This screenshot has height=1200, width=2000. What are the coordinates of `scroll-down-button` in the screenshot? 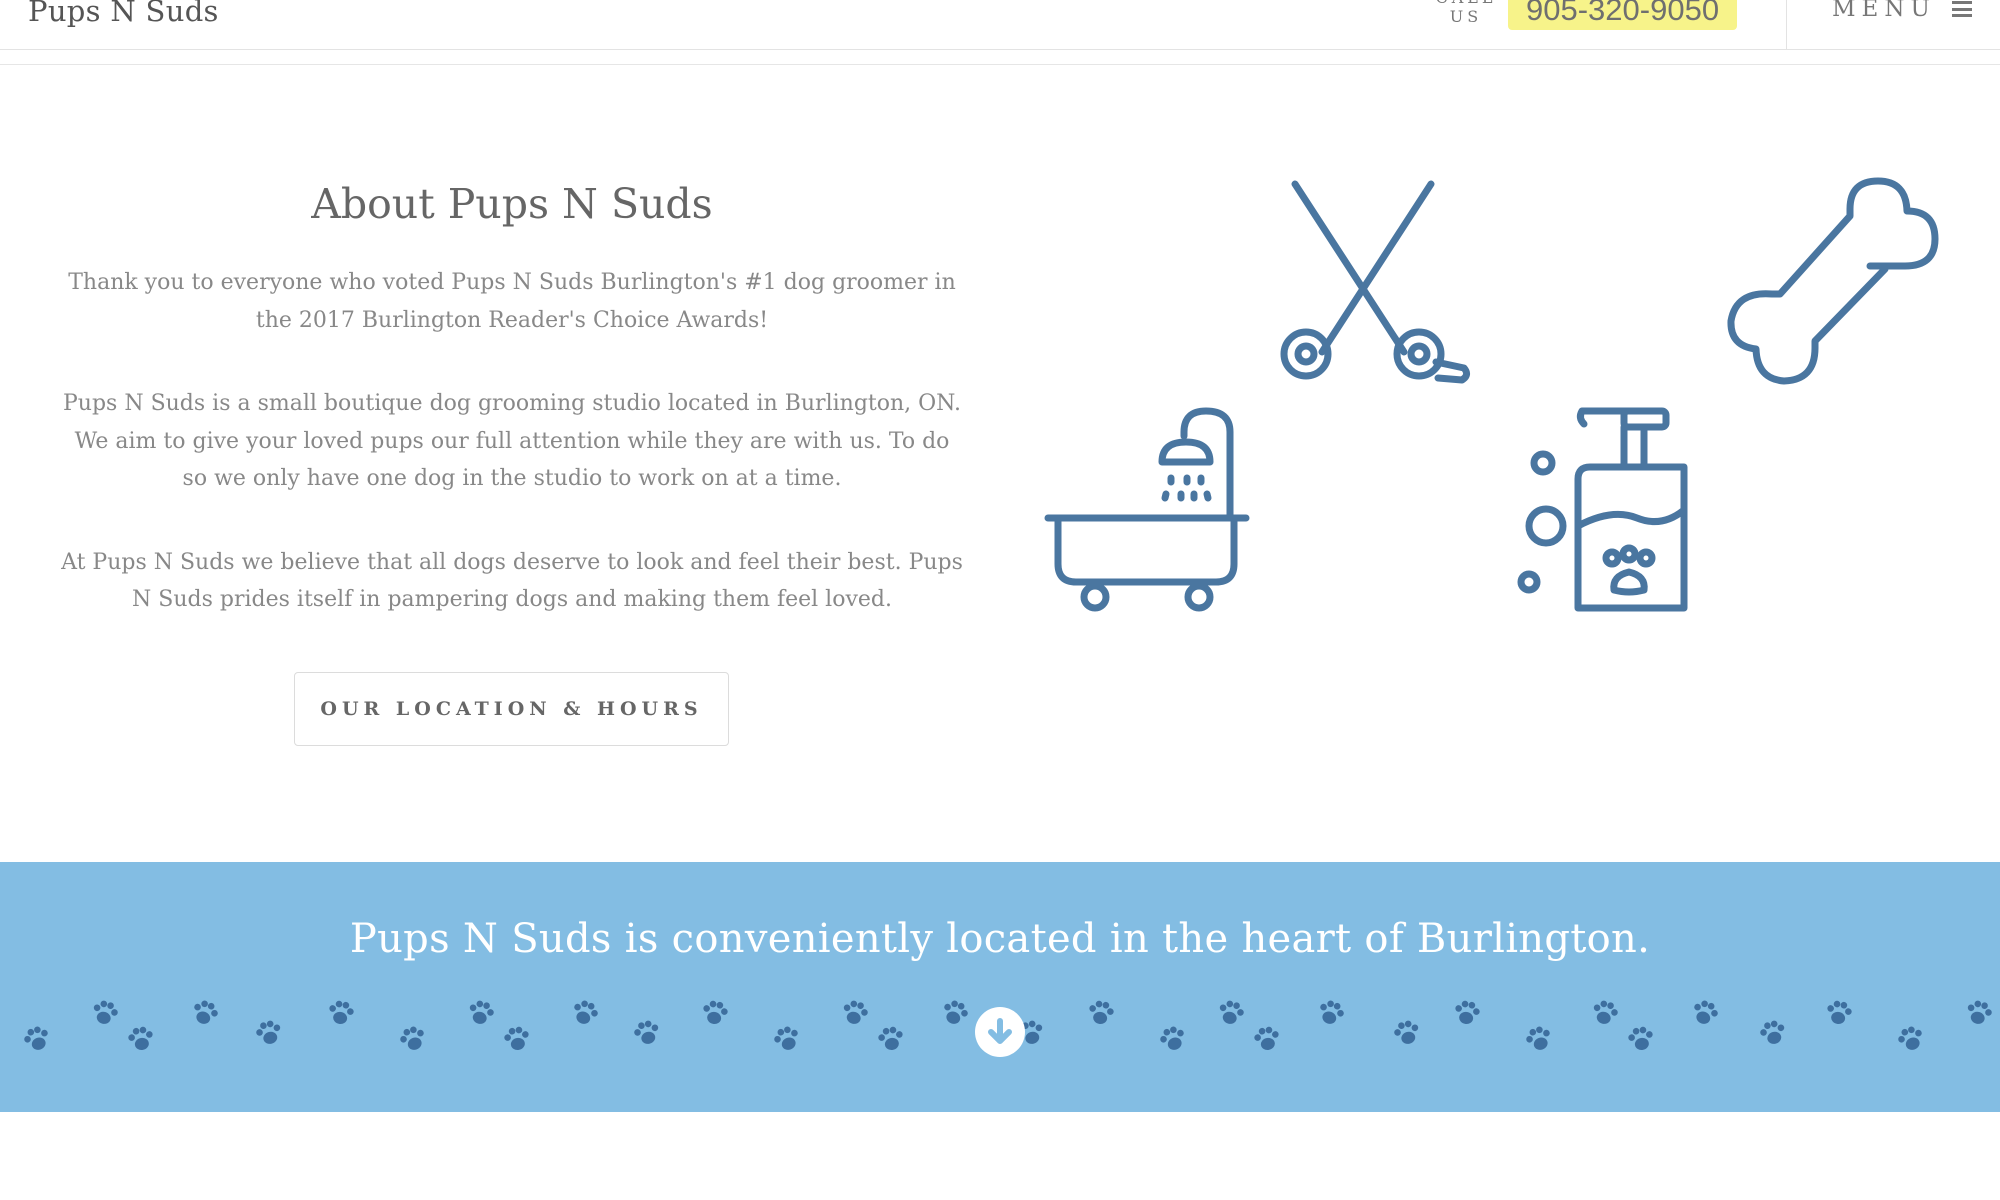 It's located at (1000, 1032).